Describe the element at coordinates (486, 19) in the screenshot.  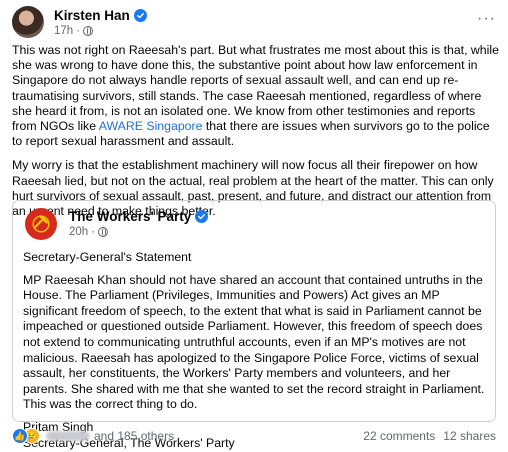
I see `more-options-button: ···` at that location.